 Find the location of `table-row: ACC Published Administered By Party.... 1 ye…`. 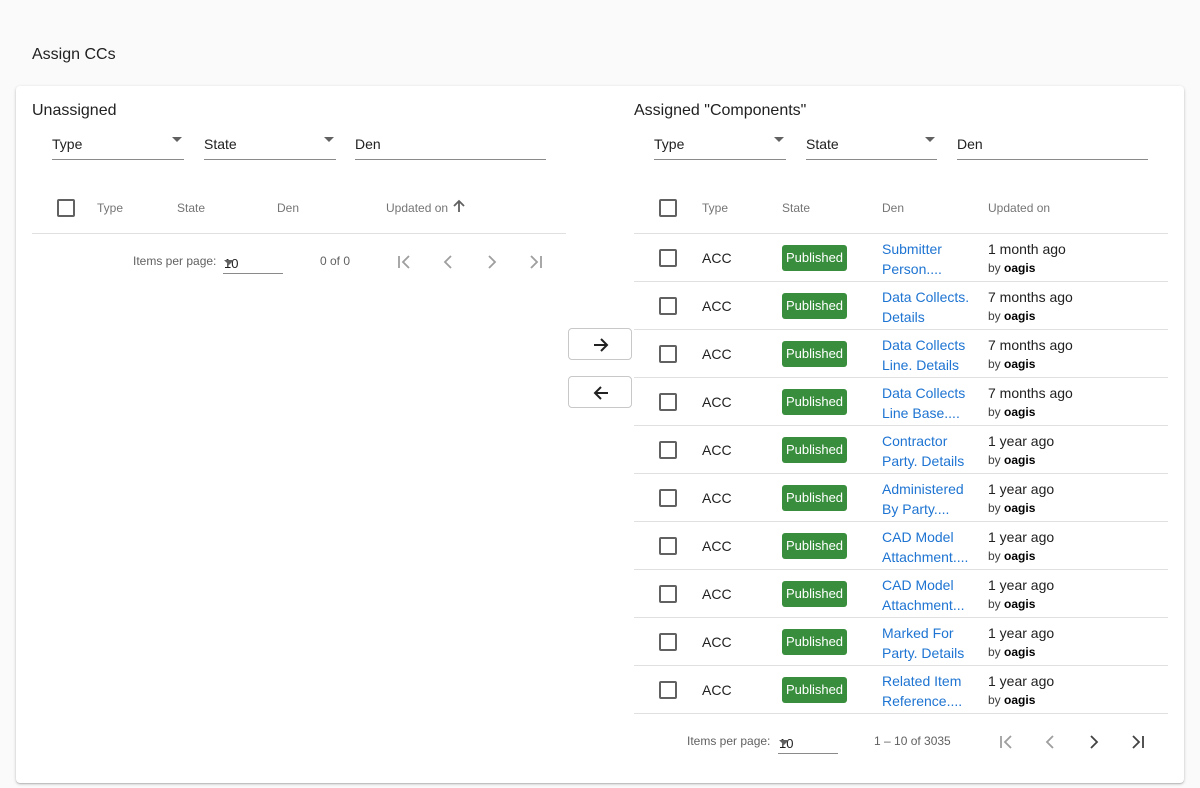

table-row: ACC Published Administered By Party.... 1 ye… is located at coordinates (901, 498).